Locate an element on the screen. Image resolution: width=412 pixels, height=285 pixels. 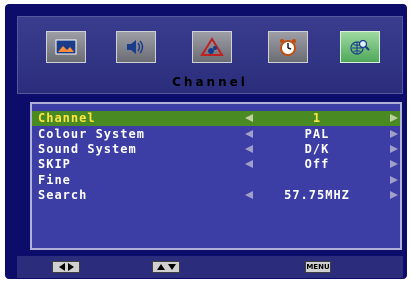
menu-row-search: Search 57.75MHZ is located at coordinates (216, 195).